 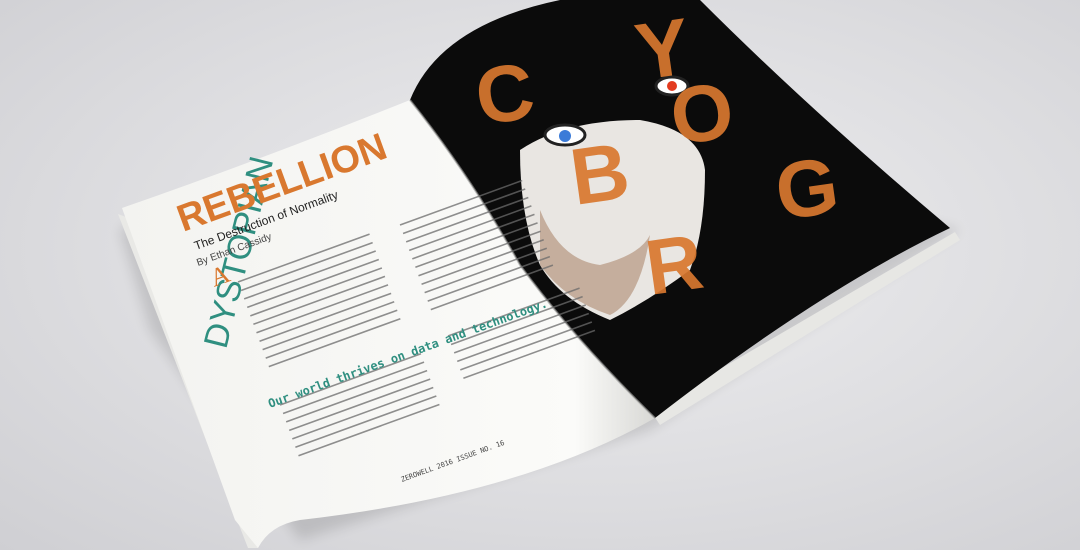 I want to click on letter-g: G, so click(x=807, y=188).